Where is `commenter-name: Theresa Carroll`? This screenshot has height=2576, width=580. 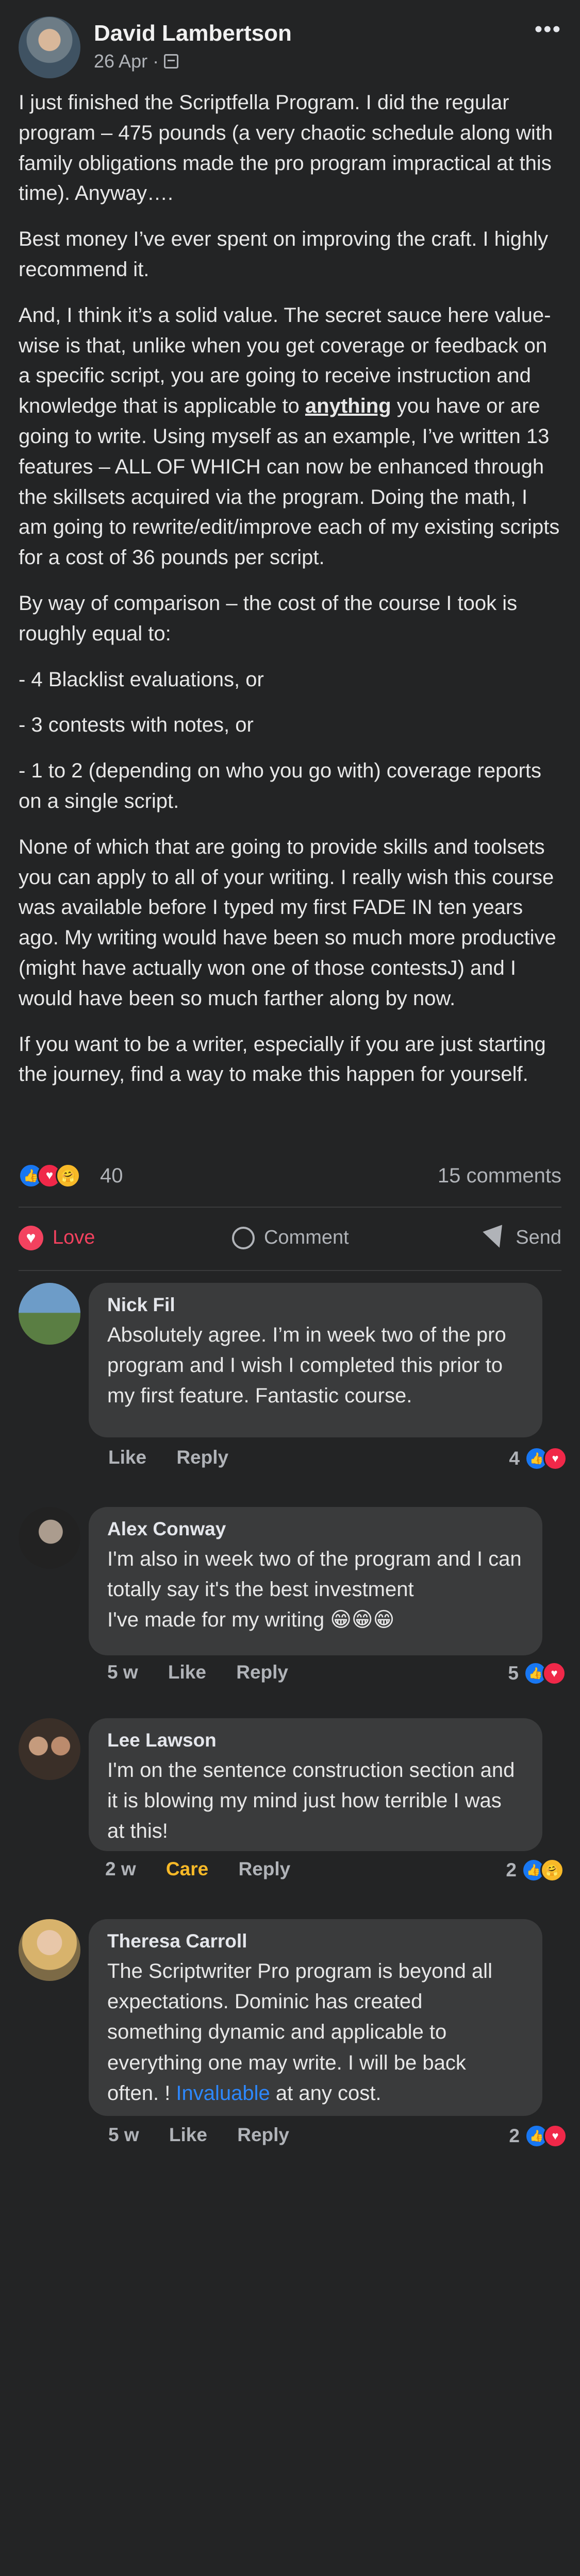
commenter-name: Theresa Carroll is located at coordinates (314, 1941).